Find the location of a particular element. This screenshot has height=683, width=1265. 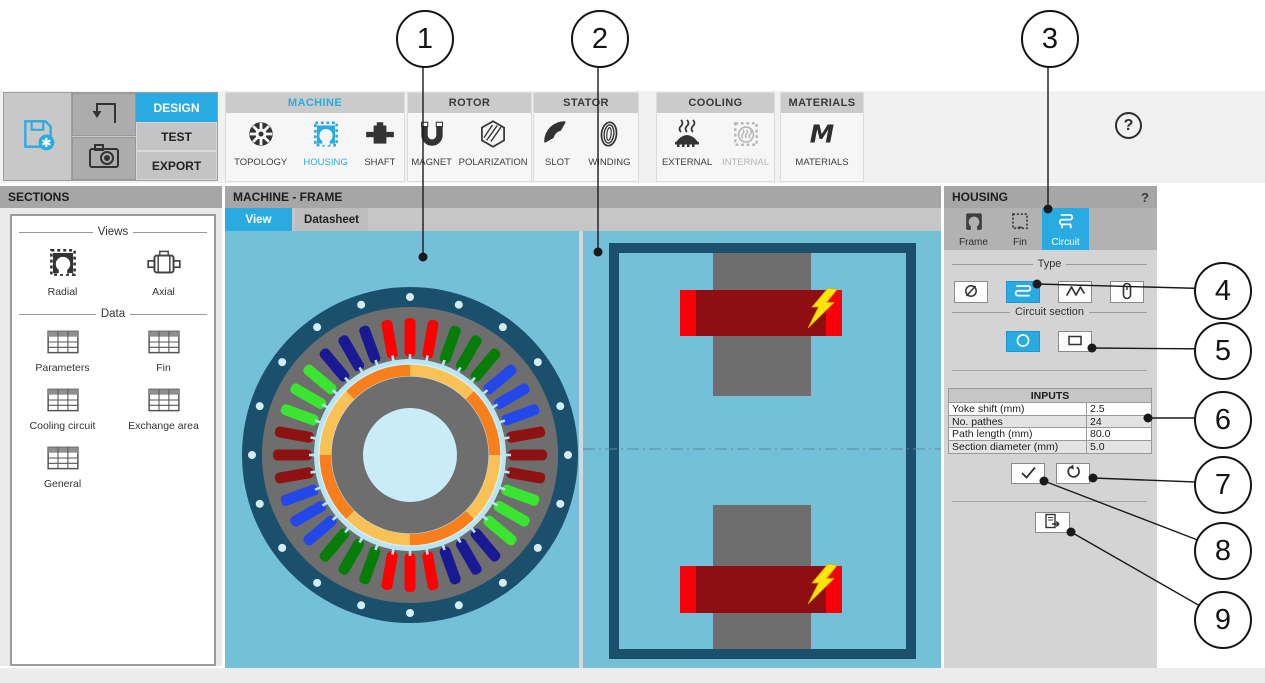

camera-icon is located at coordinates (104, 158).